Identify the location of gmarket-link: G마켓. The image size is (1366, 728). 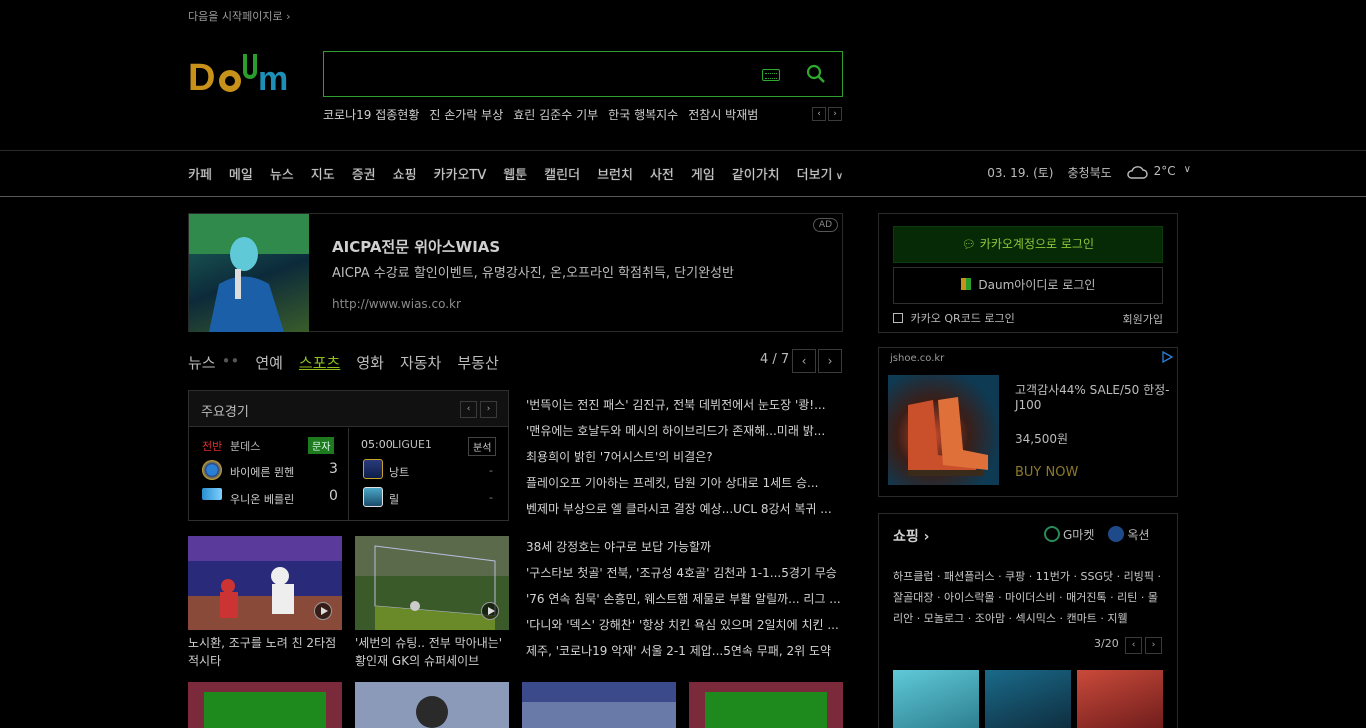
(1069, 534).